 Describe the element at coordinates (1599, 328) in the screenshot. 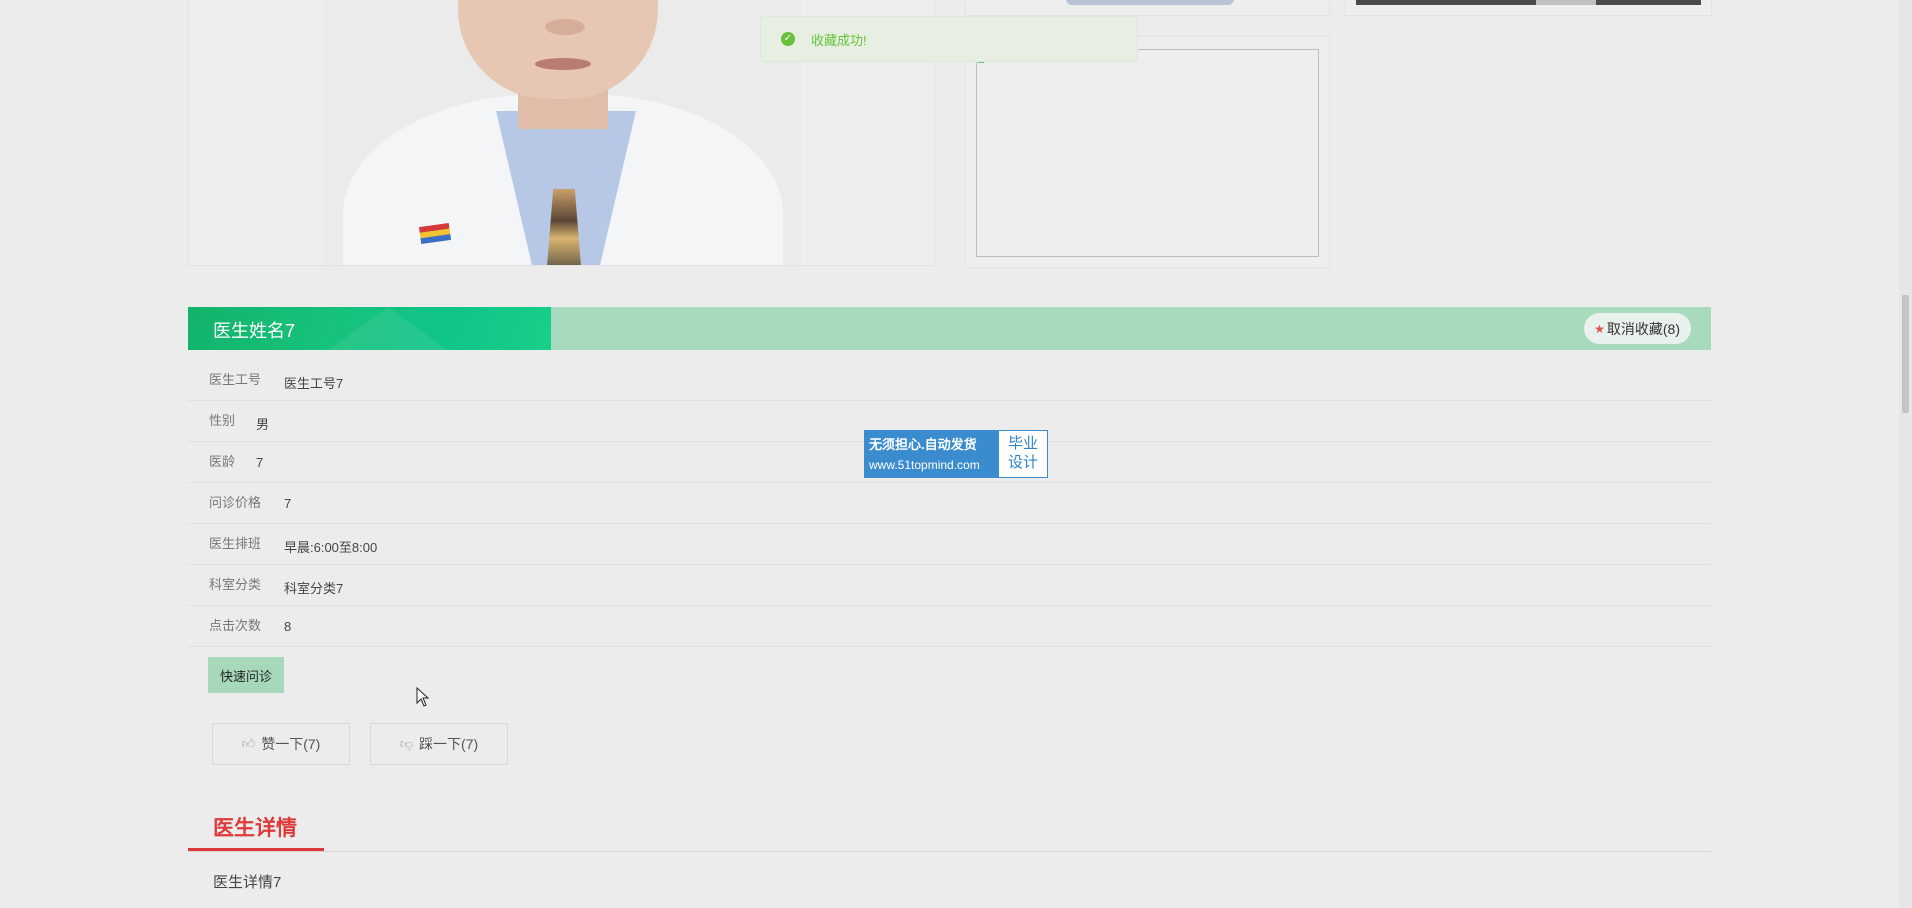

I see `star-icon: ★` at that location.